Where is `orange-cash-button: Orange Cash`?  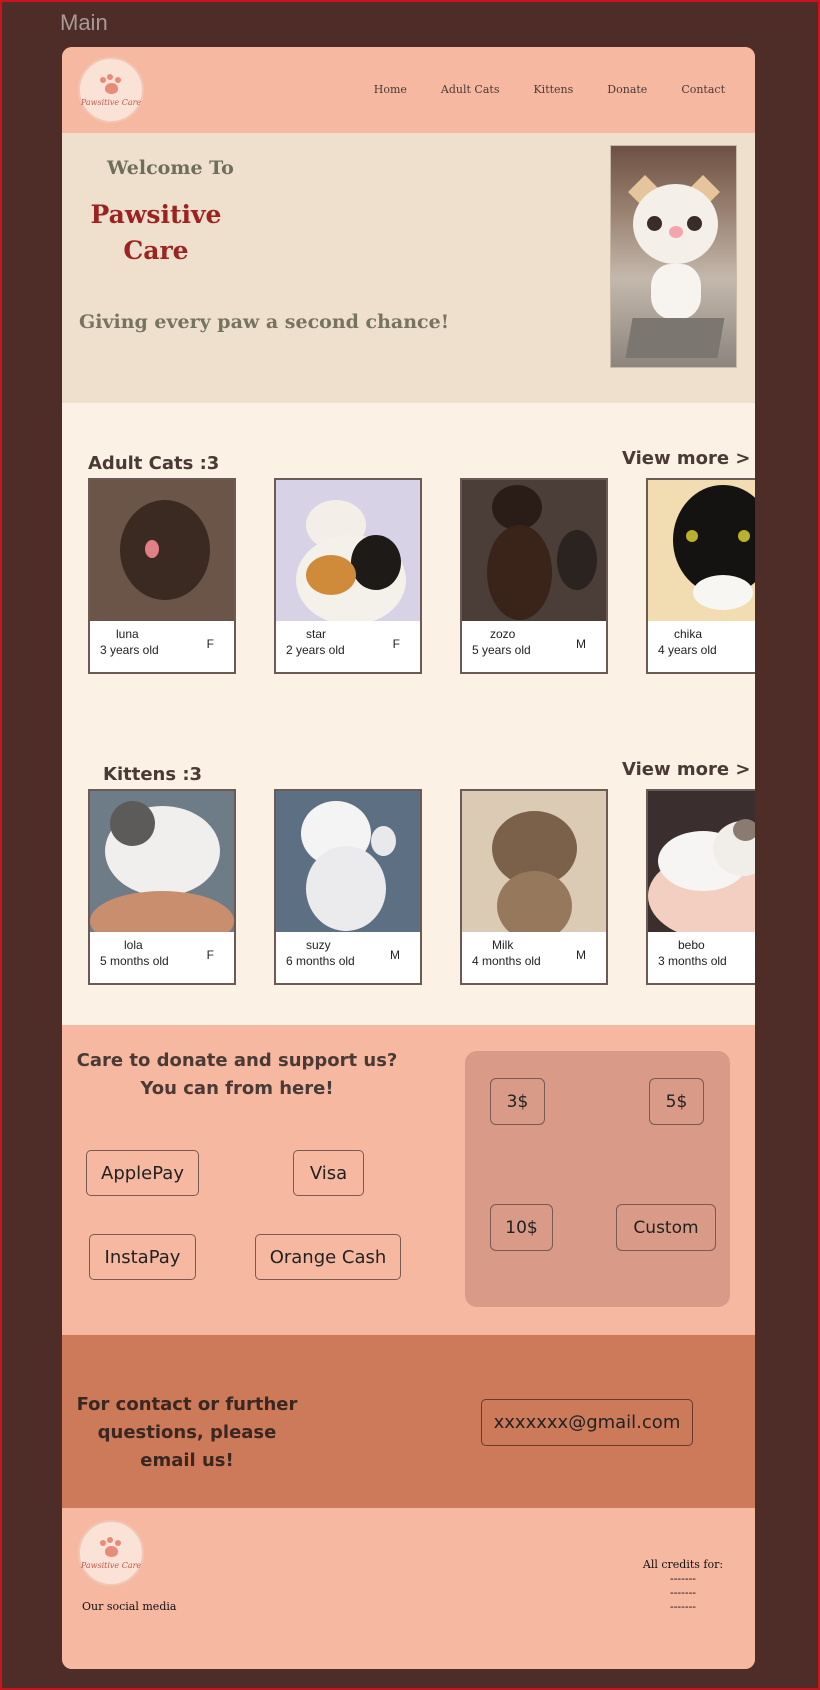 orange-cash-button: Orange Cash is located at coordinates (328, 1257).